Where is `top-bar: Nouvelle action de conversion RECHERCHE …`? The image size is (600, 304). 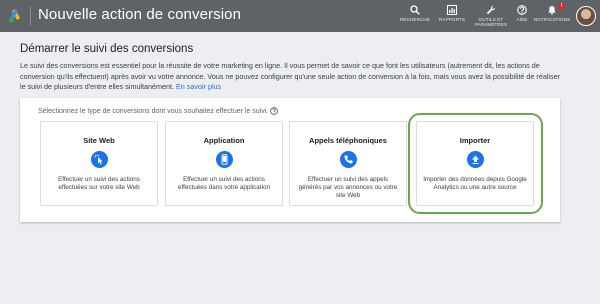
top-bar: Nouvelle action de conversion RECHERCHE … is located at coordinates (300, 16).